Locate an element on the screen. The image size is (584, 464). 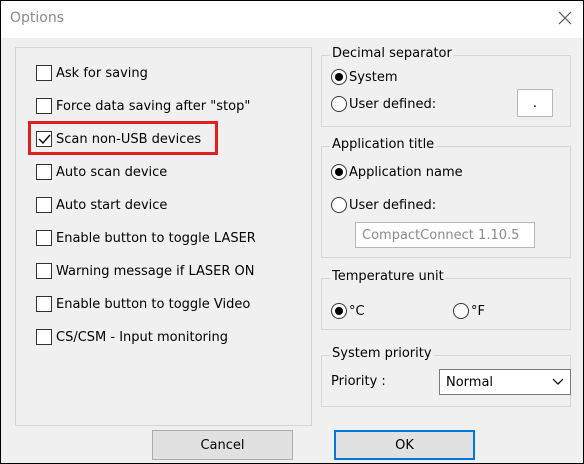
ok-button-label: OK is located at coordinates (404, 445).